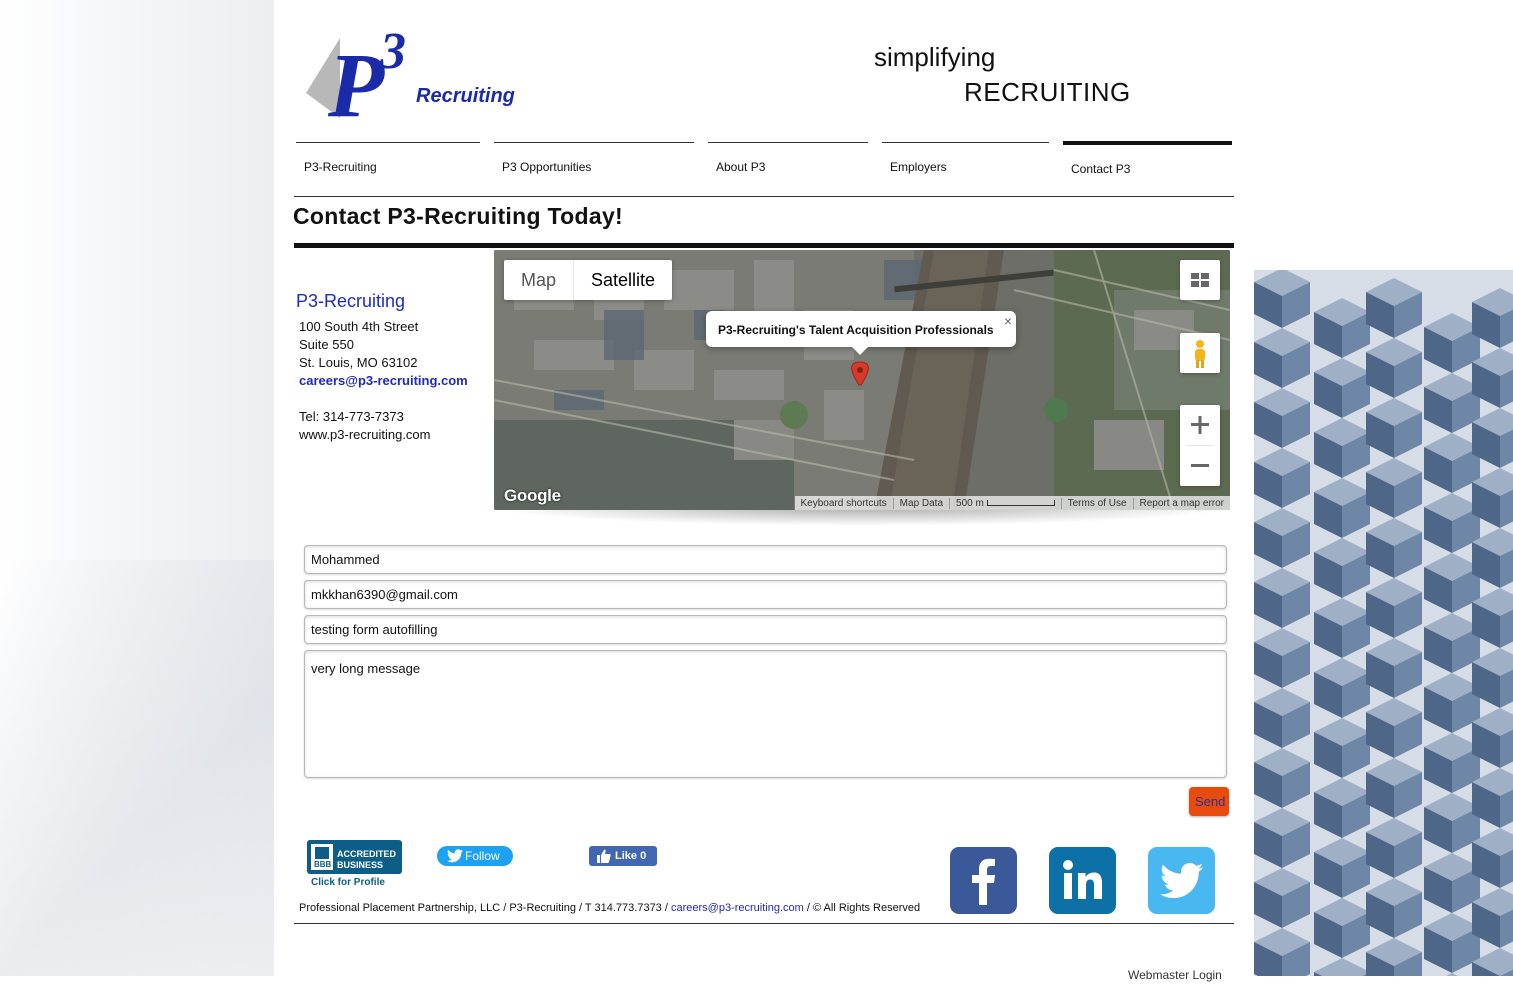 The width and height of the screenshot is (1513, 1006). Describe the element at coordinates (351, 301) in the screenshot. I see `company-name: P3-Recruiting` at that location.